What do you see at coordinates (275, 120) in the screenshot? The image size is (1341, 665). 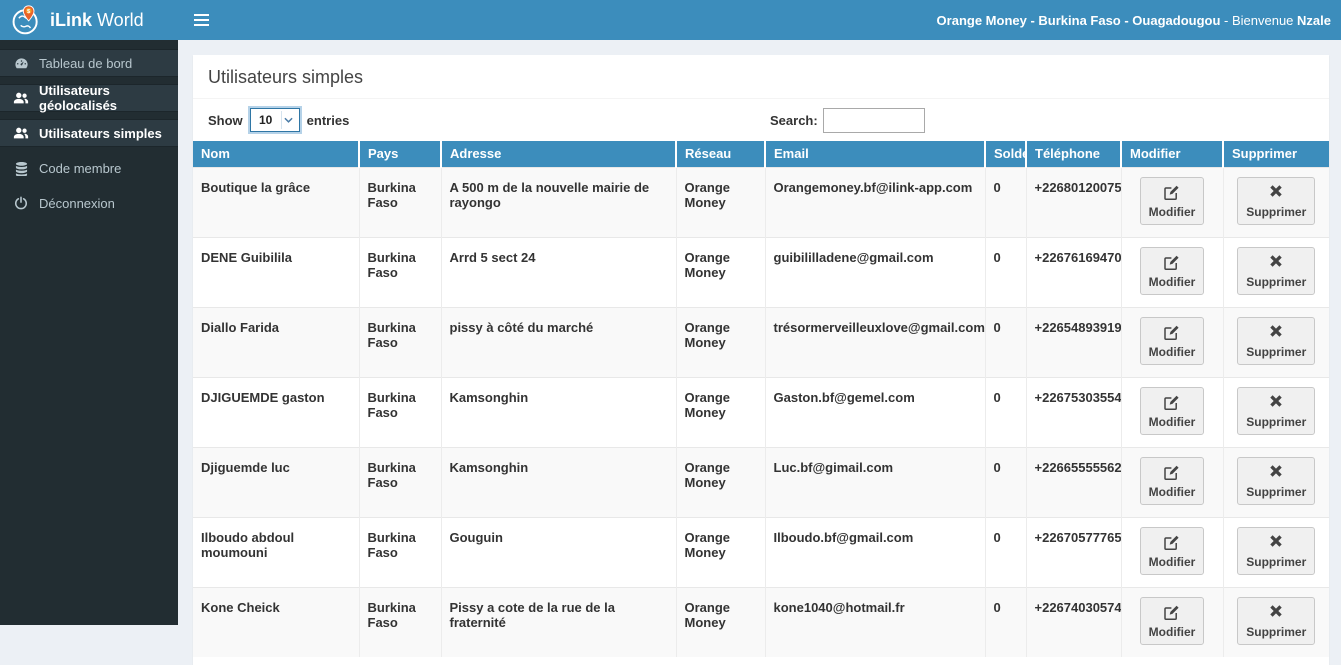 I see `page-size-select: 10` at bounding box center [275, 120].